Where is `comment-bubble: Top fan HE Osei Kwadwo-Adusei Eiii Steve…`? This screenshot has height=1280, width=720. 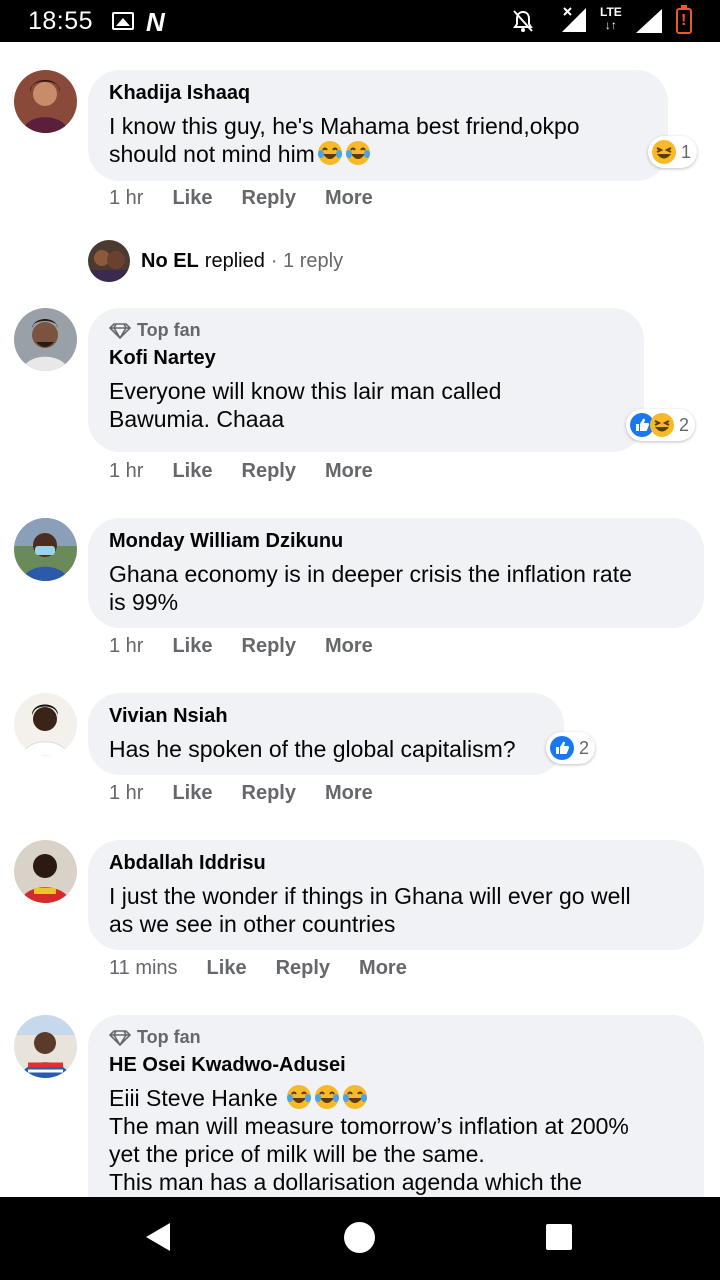 comment-bubble: Top fan HE Osei Kwadwo-Adusei Eiii Steve… is located at coordinates (396, 1106).